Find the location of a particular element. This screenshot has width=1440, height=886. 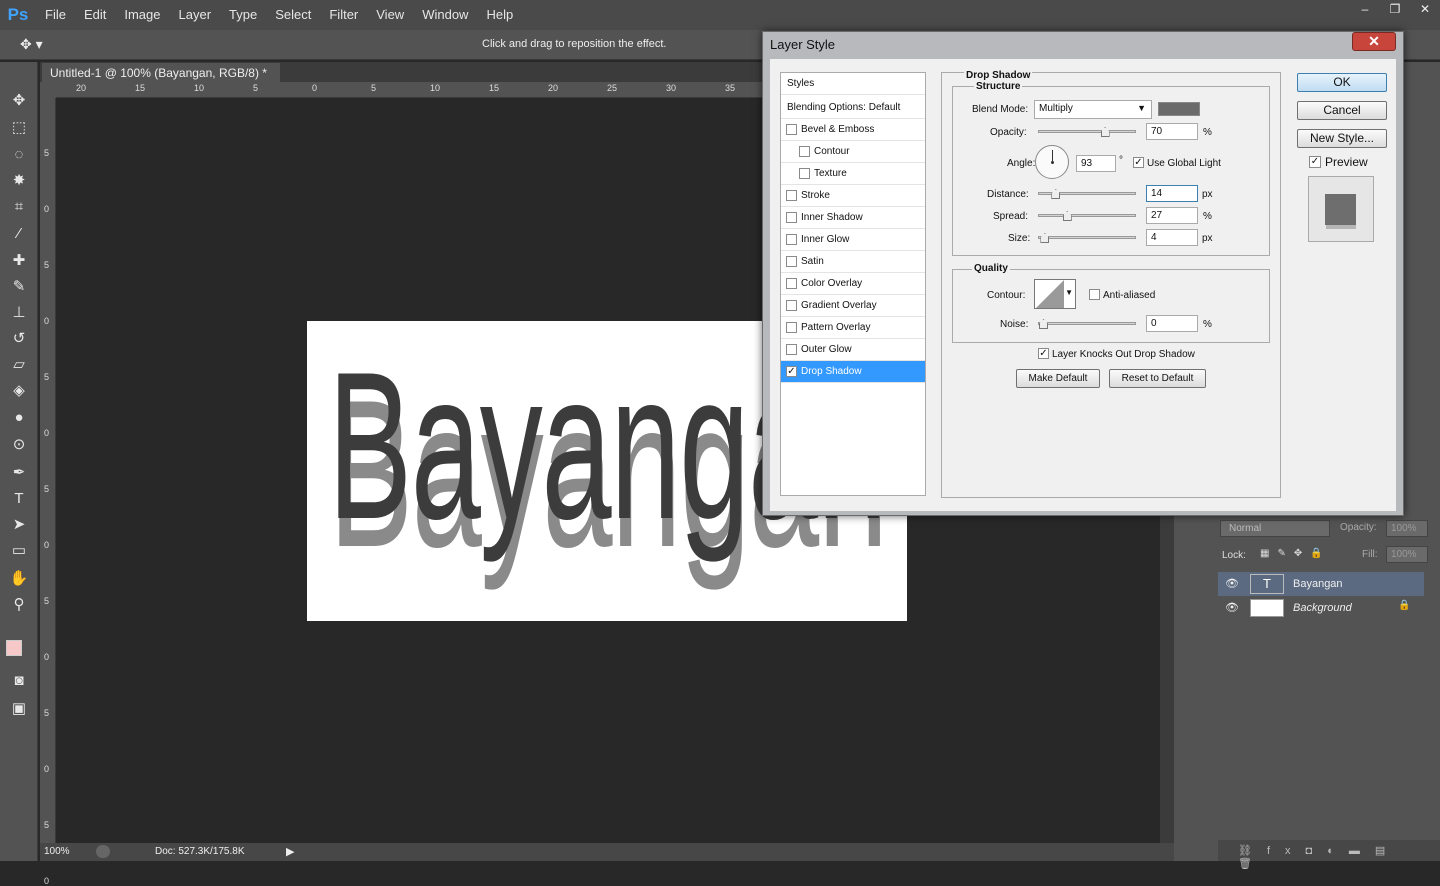

use-global-light-checkbox: ✓ is located at coordinates (1138, 162).